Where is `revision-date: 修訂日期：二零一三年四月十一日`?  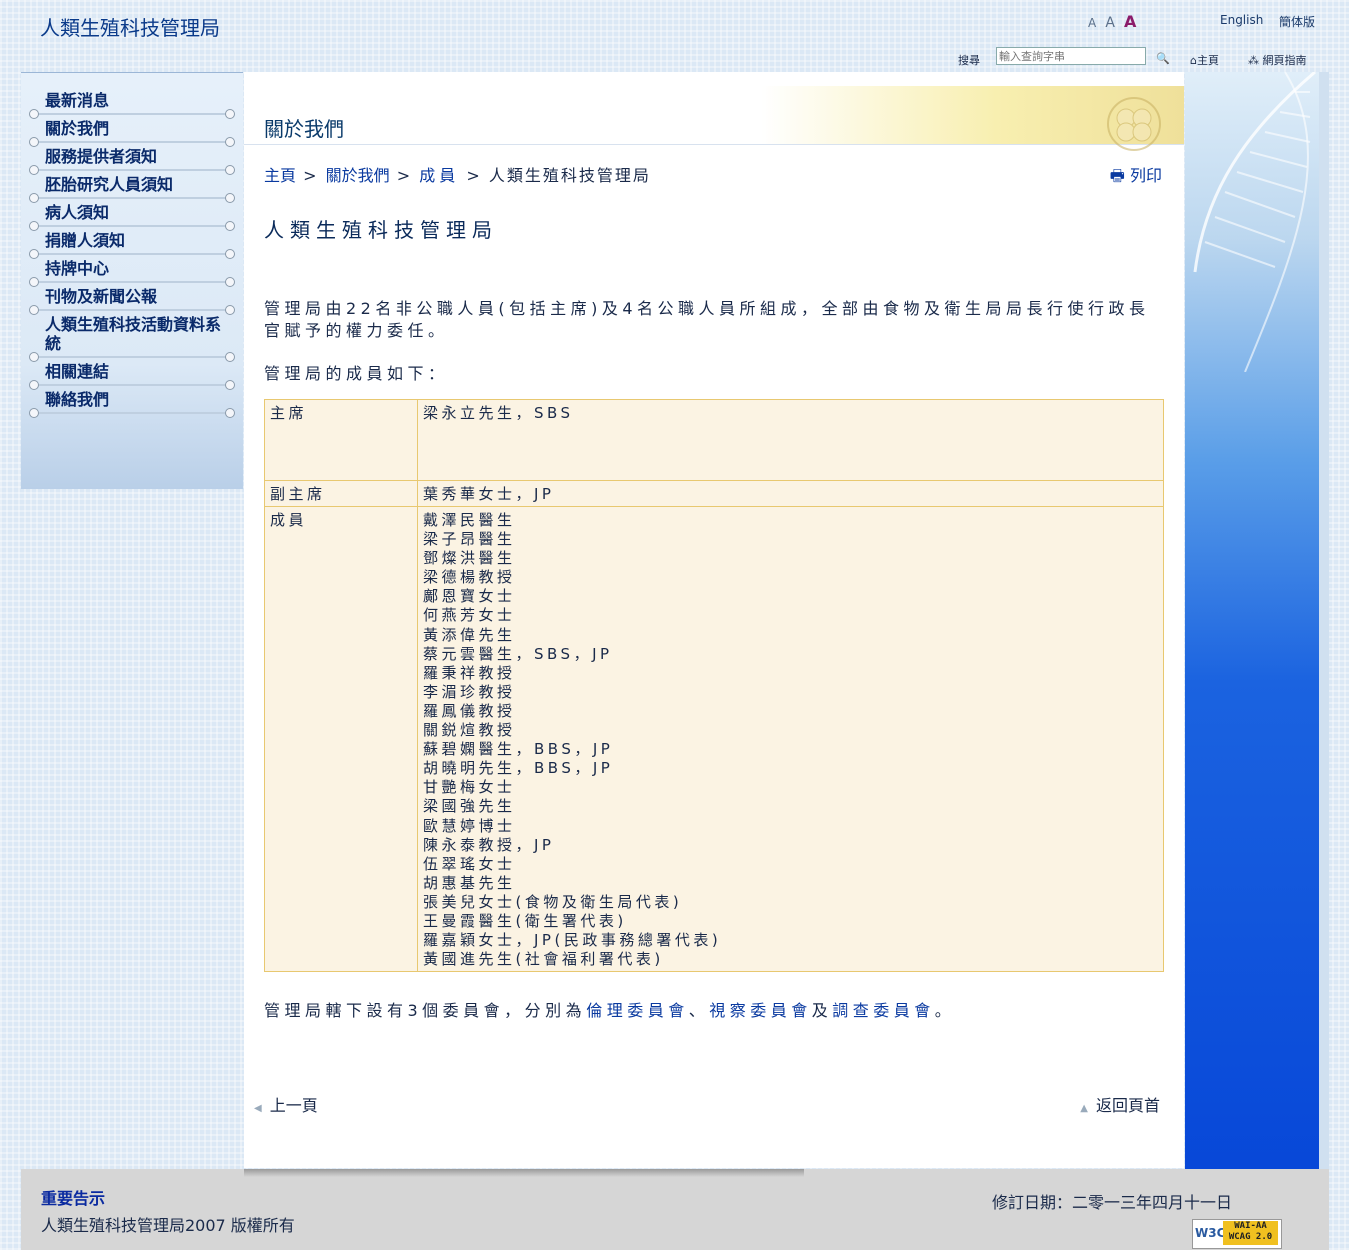
revision-date: 修訂日期：二零一三年四月十一日 is located at coordinates (1112, 1201).